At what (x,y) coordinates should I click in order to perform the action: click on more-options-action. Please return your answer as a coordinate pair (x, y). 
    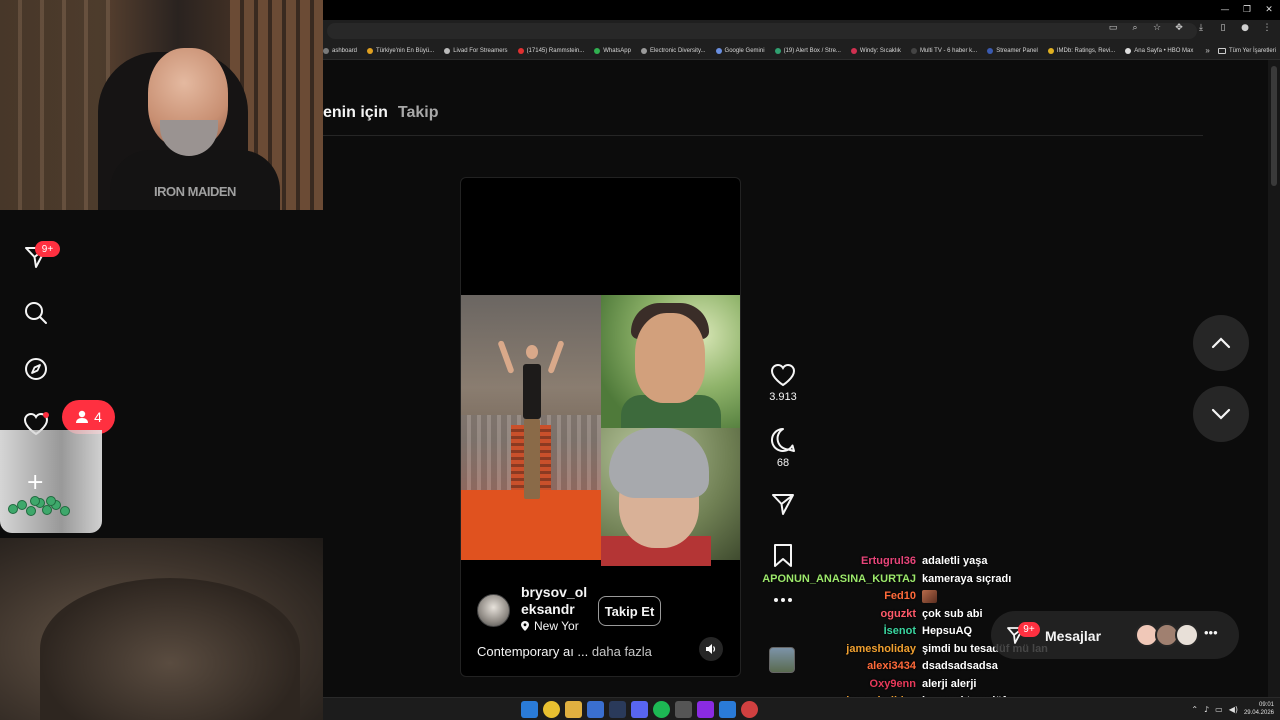
    Looking at the image, I should click on (783, 600).